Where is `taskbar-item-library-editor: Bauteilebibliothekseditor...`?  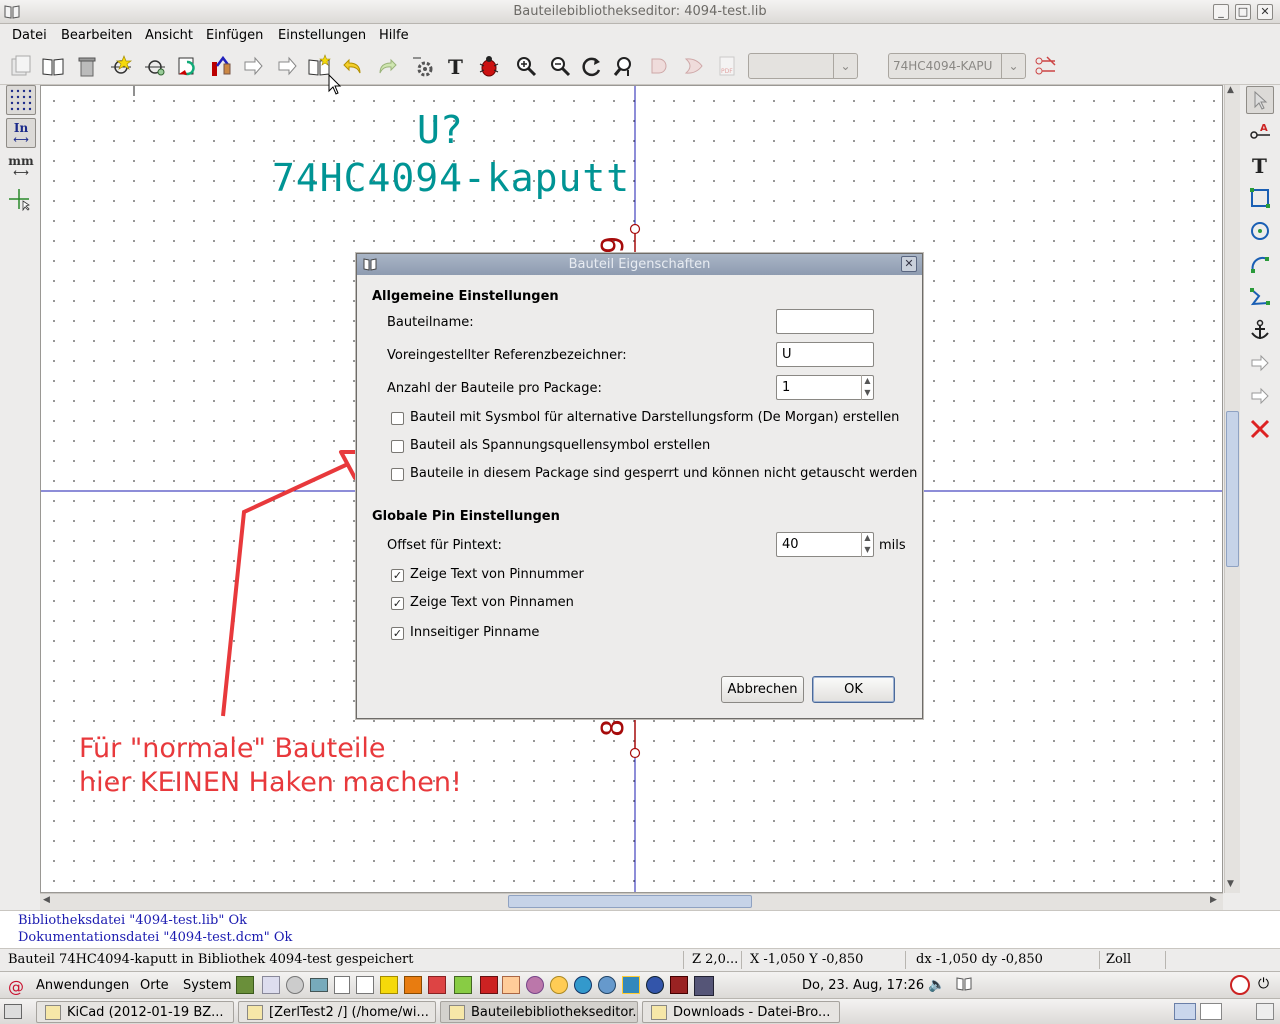
taskbar-item-library-editor: Bauteilebibliothekseditor... is located at coordinates (539, 1012).